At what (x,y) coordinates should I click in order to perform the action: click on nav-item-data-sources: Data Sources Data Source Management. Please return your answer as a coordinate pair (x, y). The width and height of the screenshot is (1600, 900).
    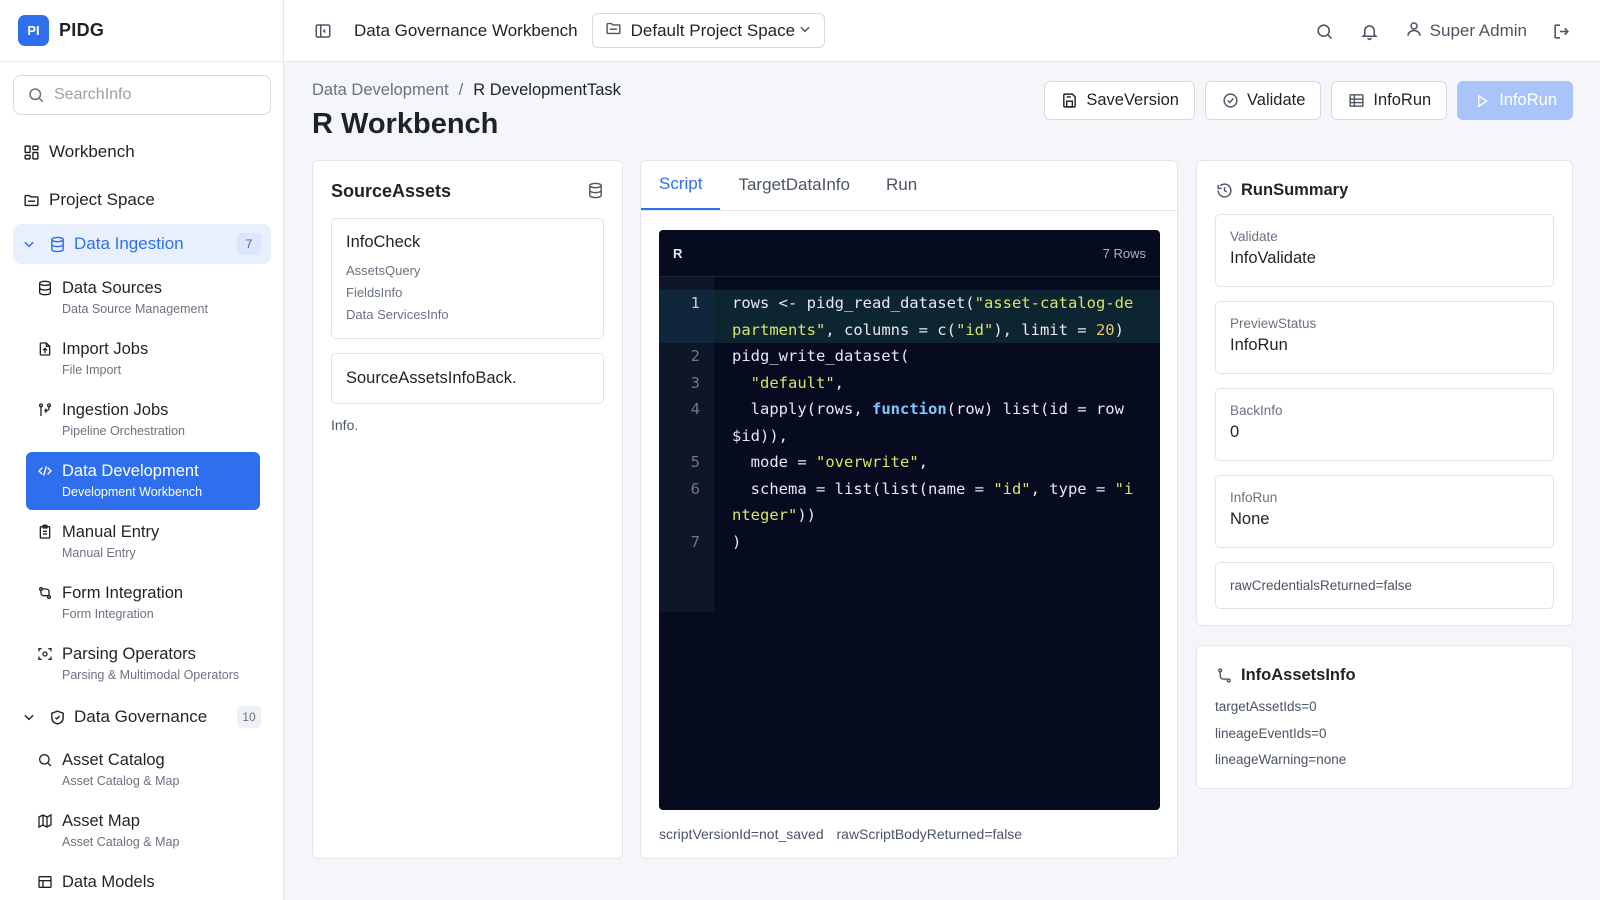
    Looking at the image, I should click on (143, 298).